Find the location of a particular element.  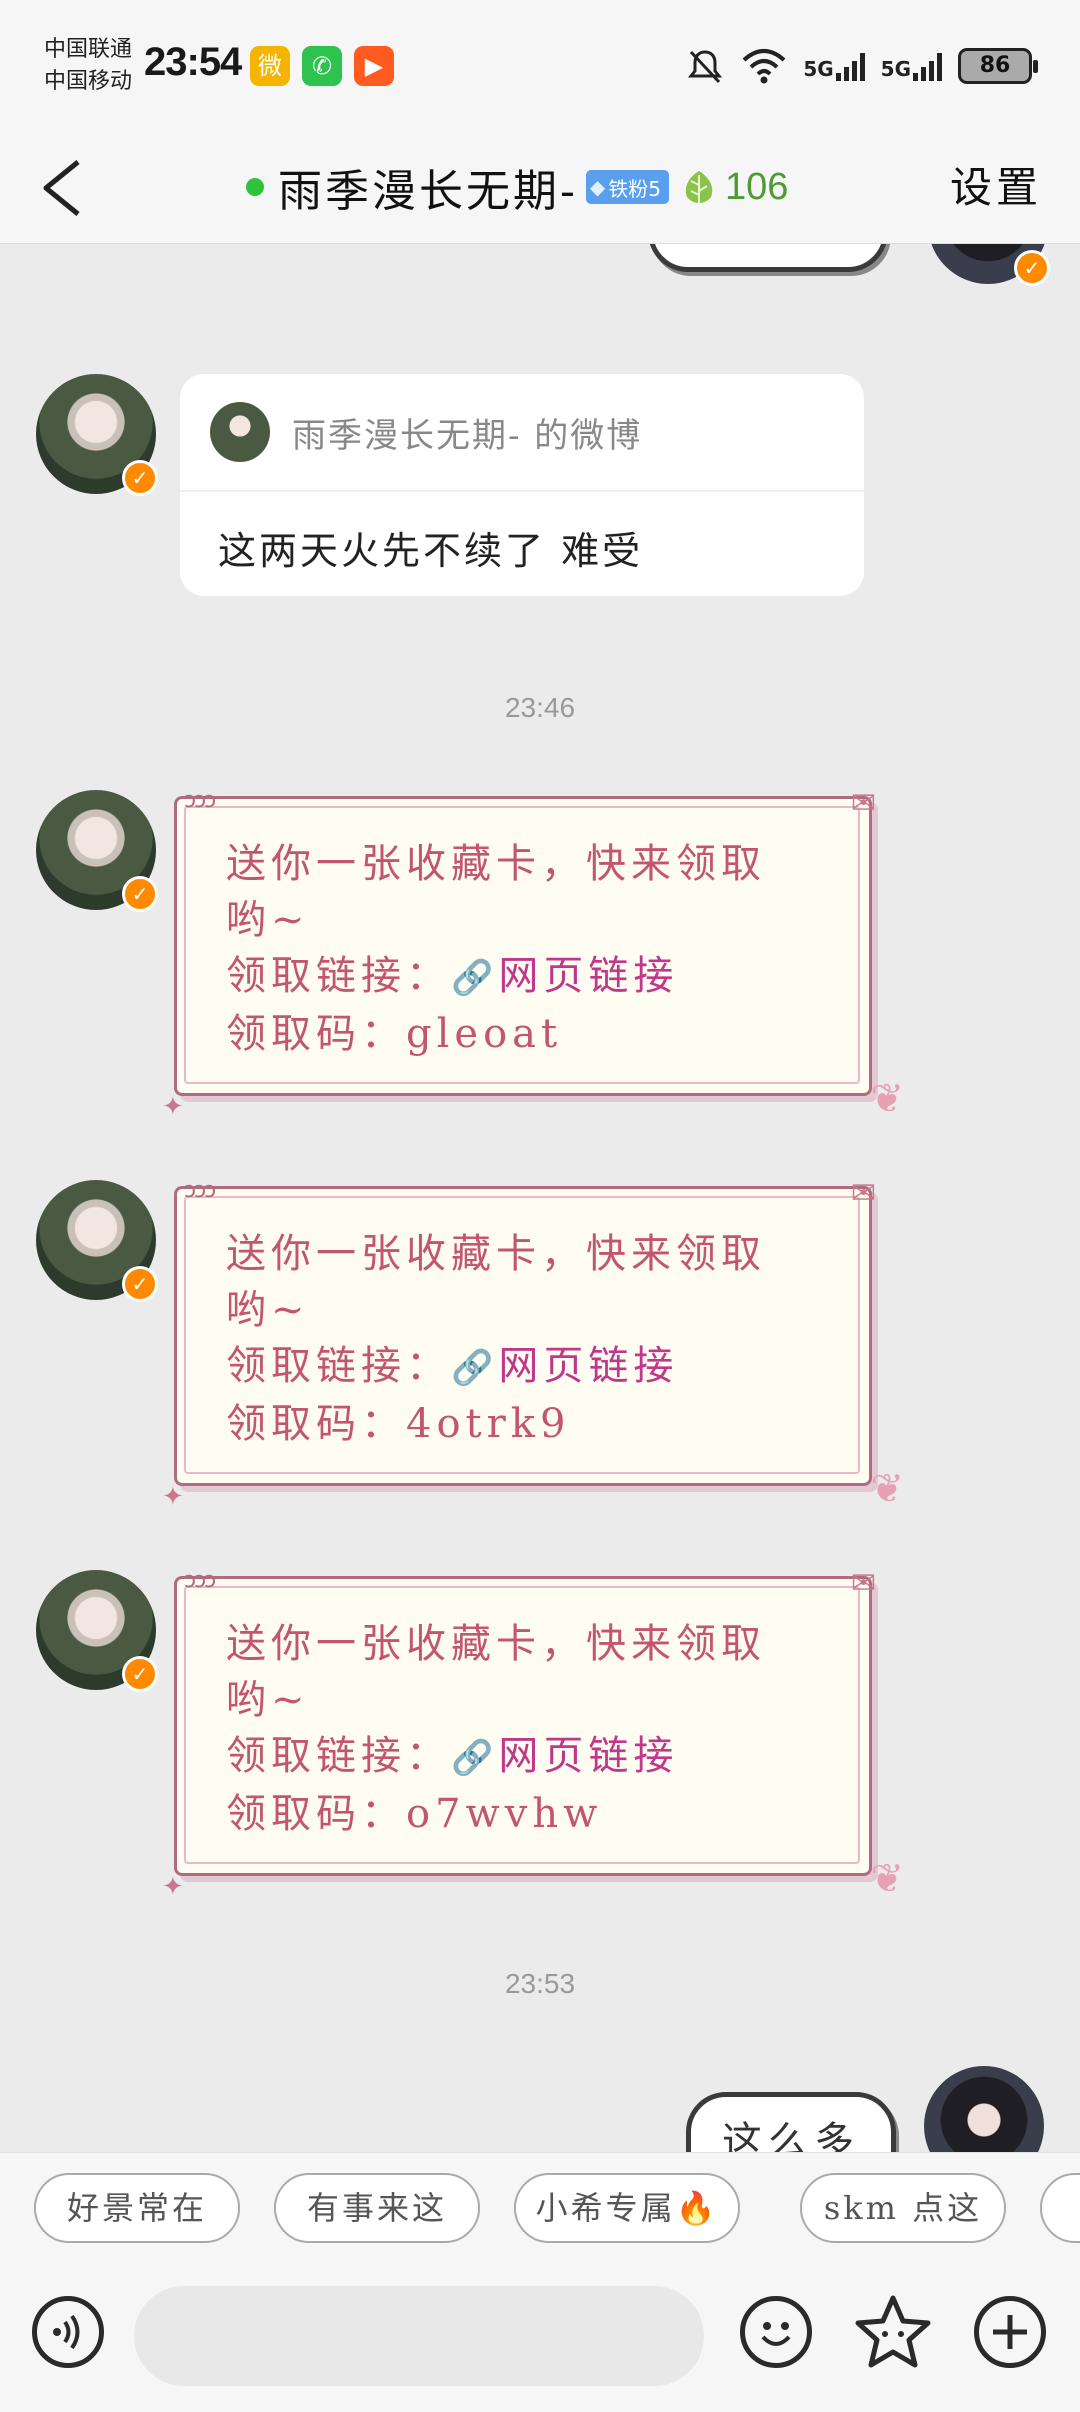

back-arrow-icon is located at coordinates (66, 188).